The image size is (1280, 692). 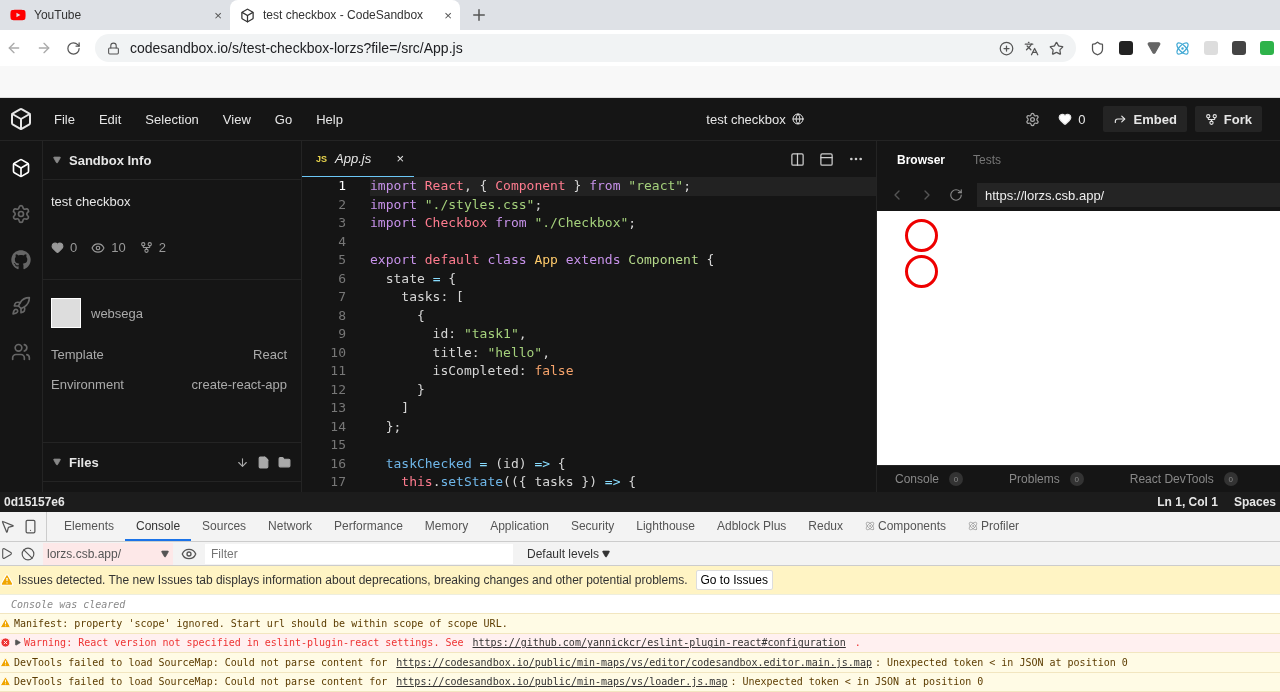 What do you see at coordinates (994, 526) in the screenshot?
I see `devtools-tab: Profiler` at bounding box center [994, 526].